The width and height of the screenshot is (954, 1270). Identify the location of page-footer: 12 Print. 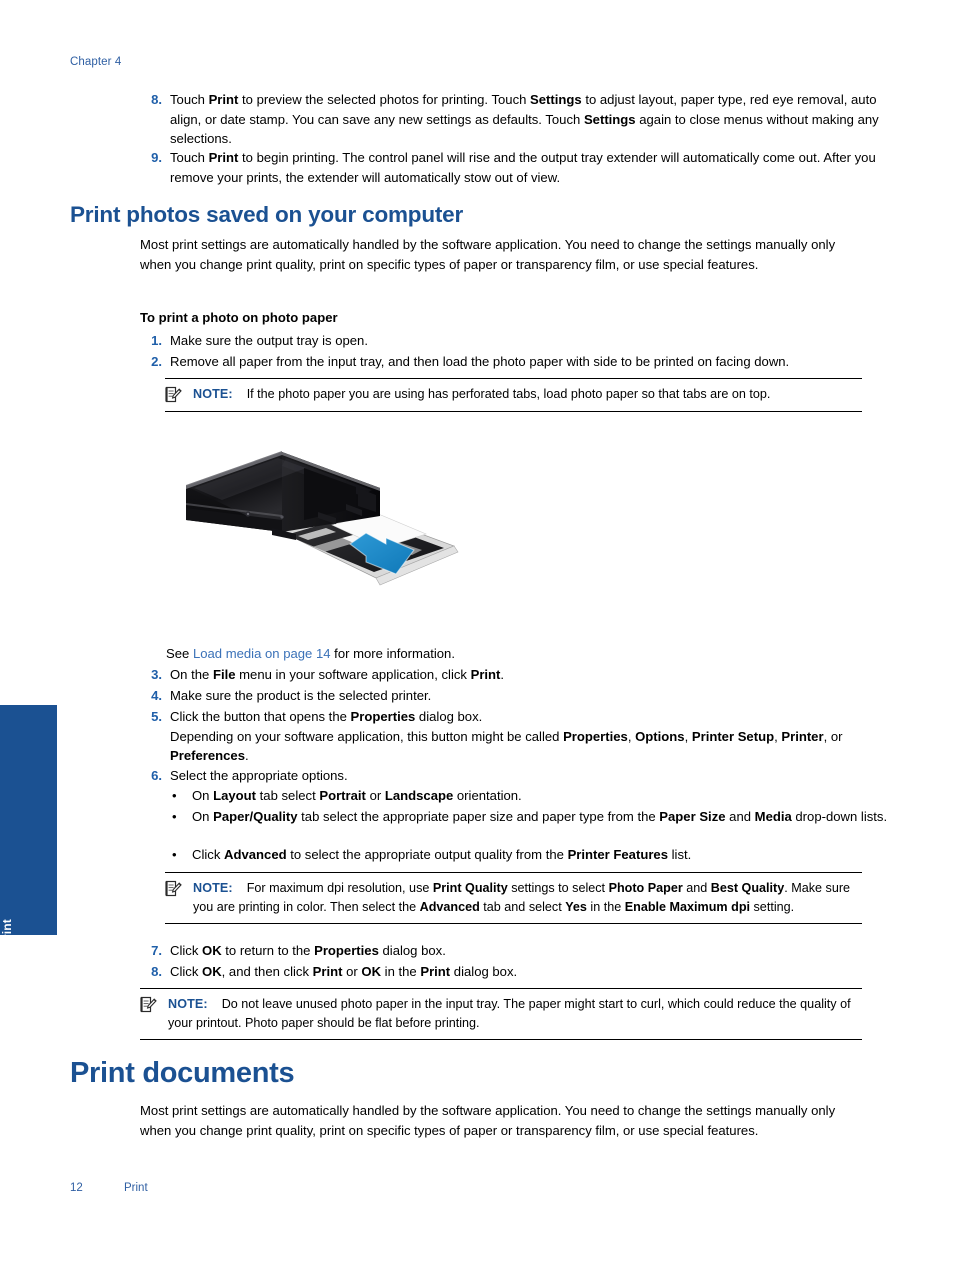
(109, 1188).